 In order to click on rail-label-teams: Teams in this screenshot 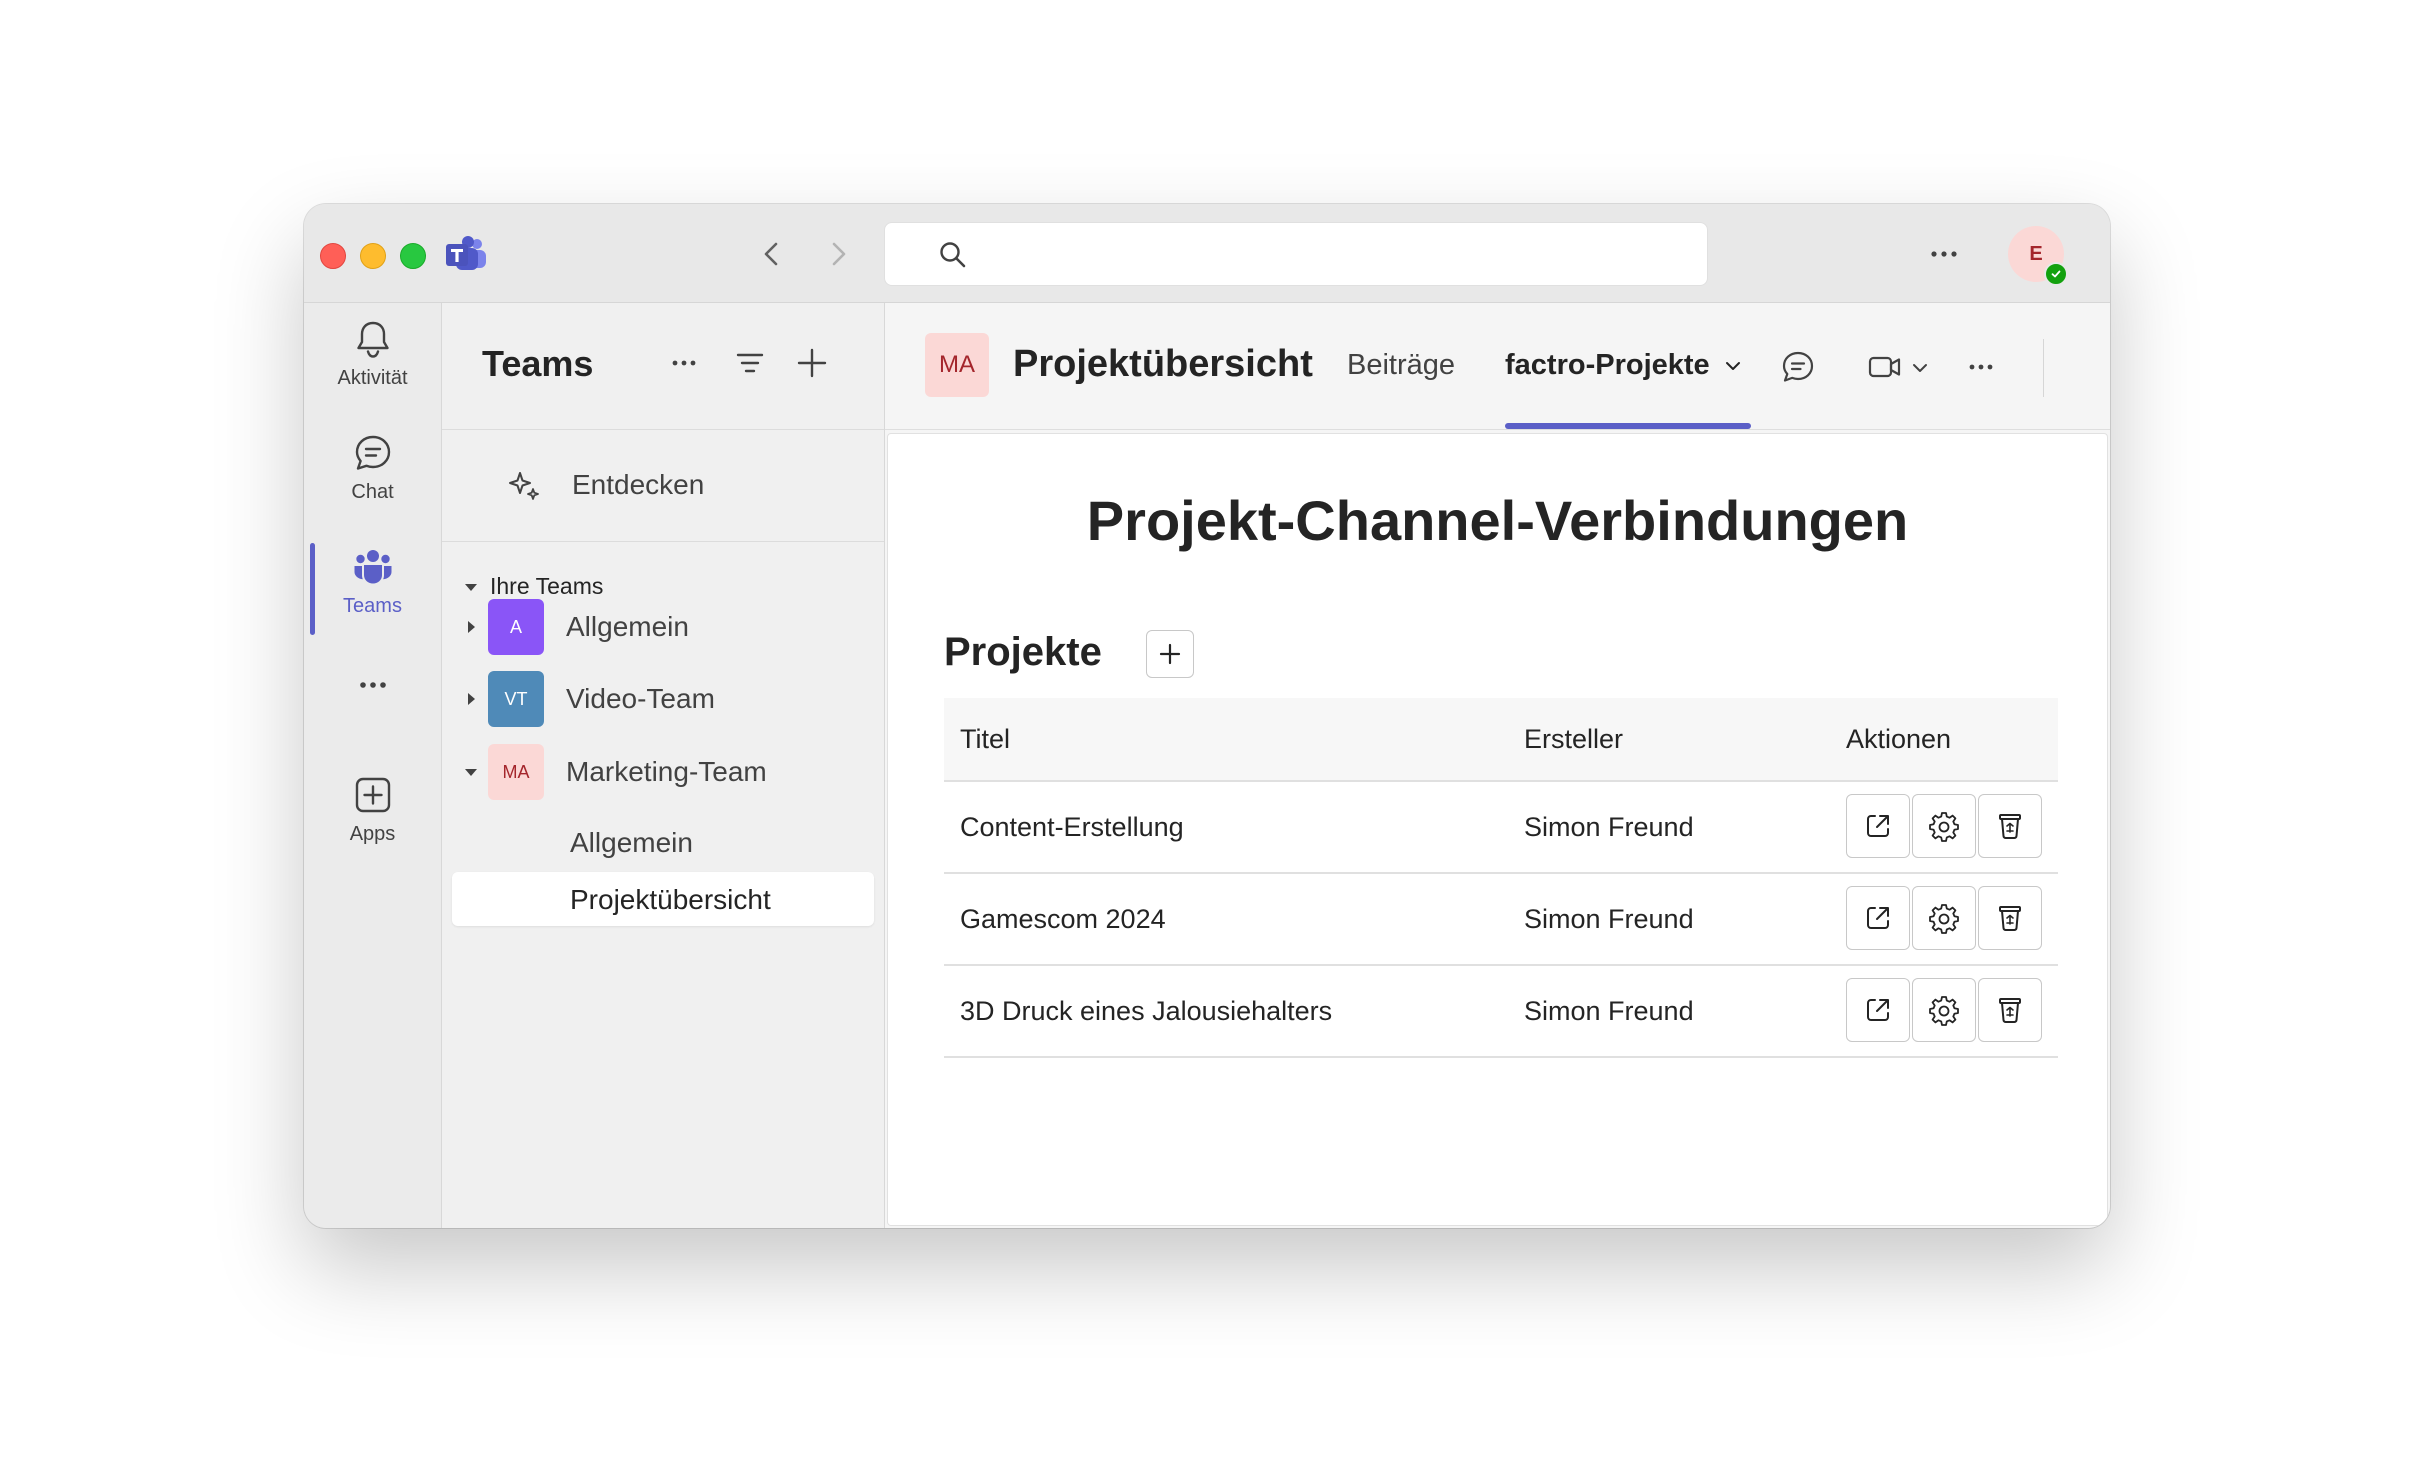, I will do `click(372, 606)`.